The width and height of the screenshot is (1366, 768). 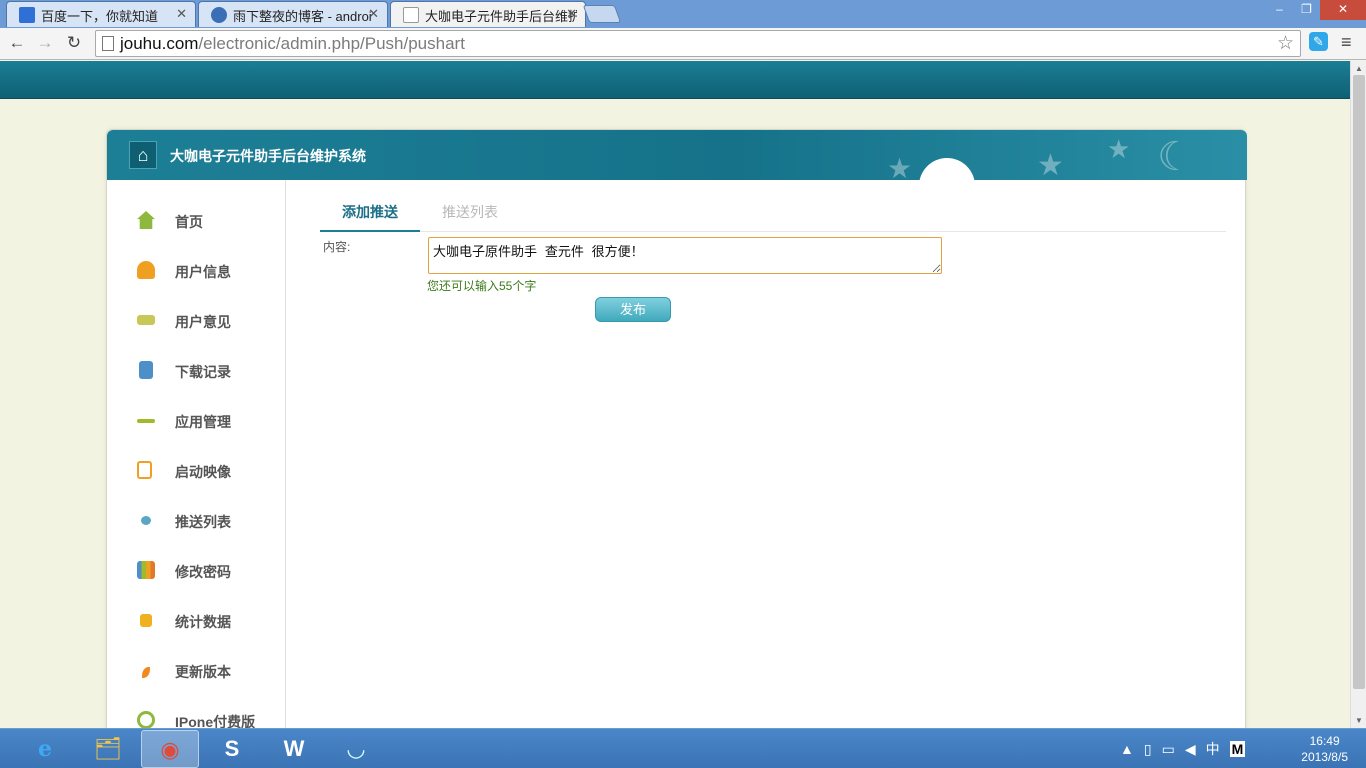 What do you see at coordinates (501, 16) in the screenshot?
I see `browser-tab-title: 大咖电子元件助手后台维护` at bounding box center [501, 16].